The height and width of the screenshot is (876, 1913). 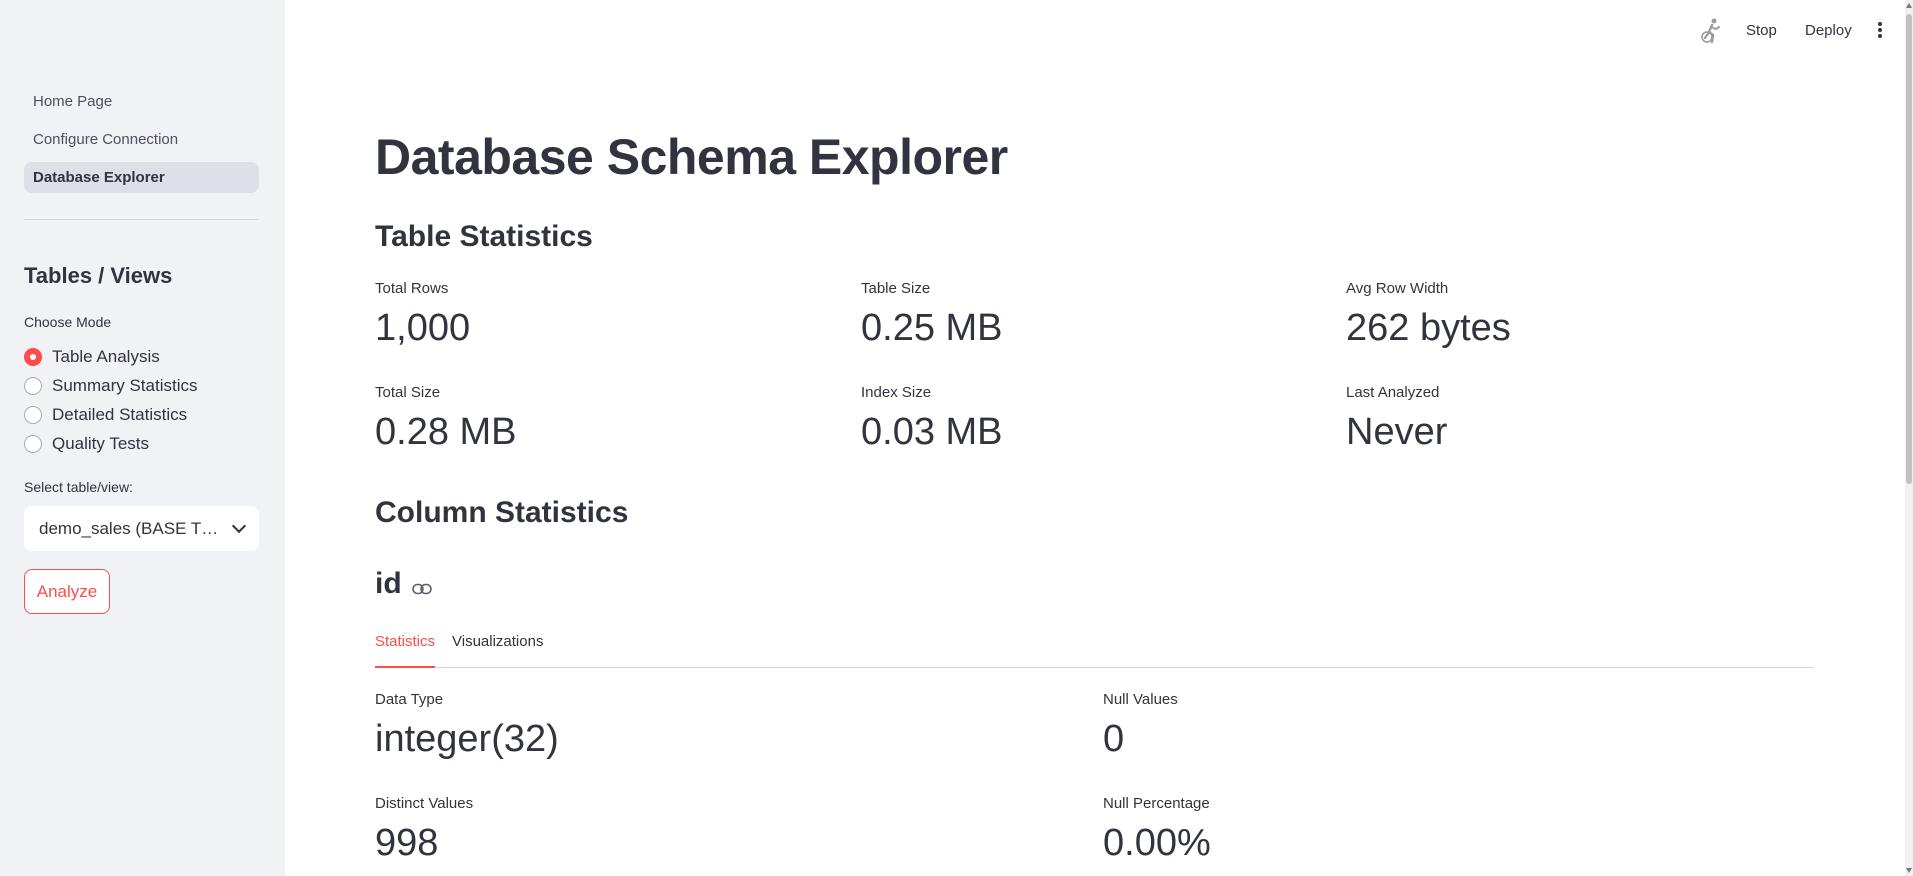 I want to click on sidebar-divider, so click(x=141, y=219).